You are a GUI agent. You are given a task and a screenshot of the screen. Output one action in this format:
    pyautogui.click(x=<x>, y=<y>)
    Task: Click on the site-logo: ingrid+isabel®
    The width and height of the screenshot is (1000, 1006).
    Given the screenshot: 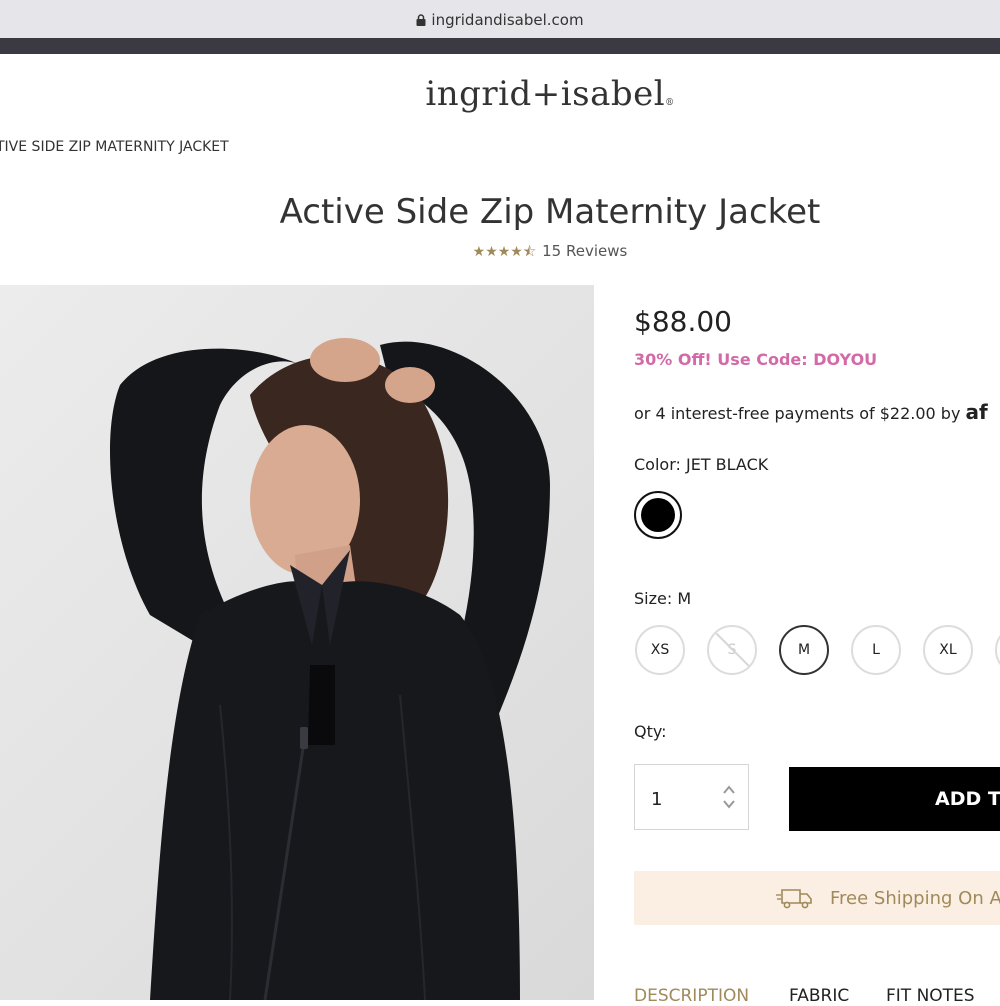 What is the action you would take?
    pyautogui.click(x=500, y=94)
    